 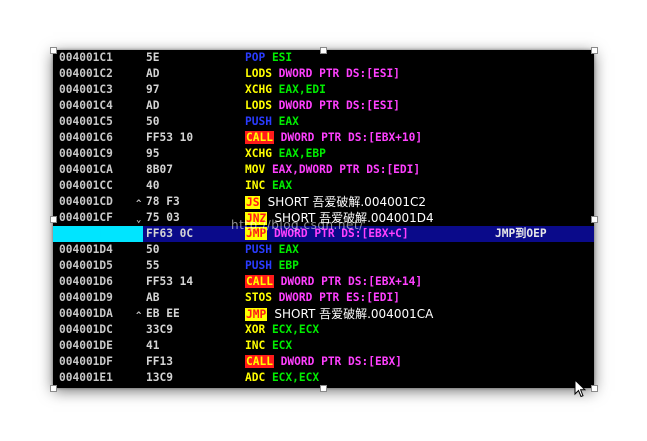 I want to click on selection-handle-top, so click(x=323, y=50).